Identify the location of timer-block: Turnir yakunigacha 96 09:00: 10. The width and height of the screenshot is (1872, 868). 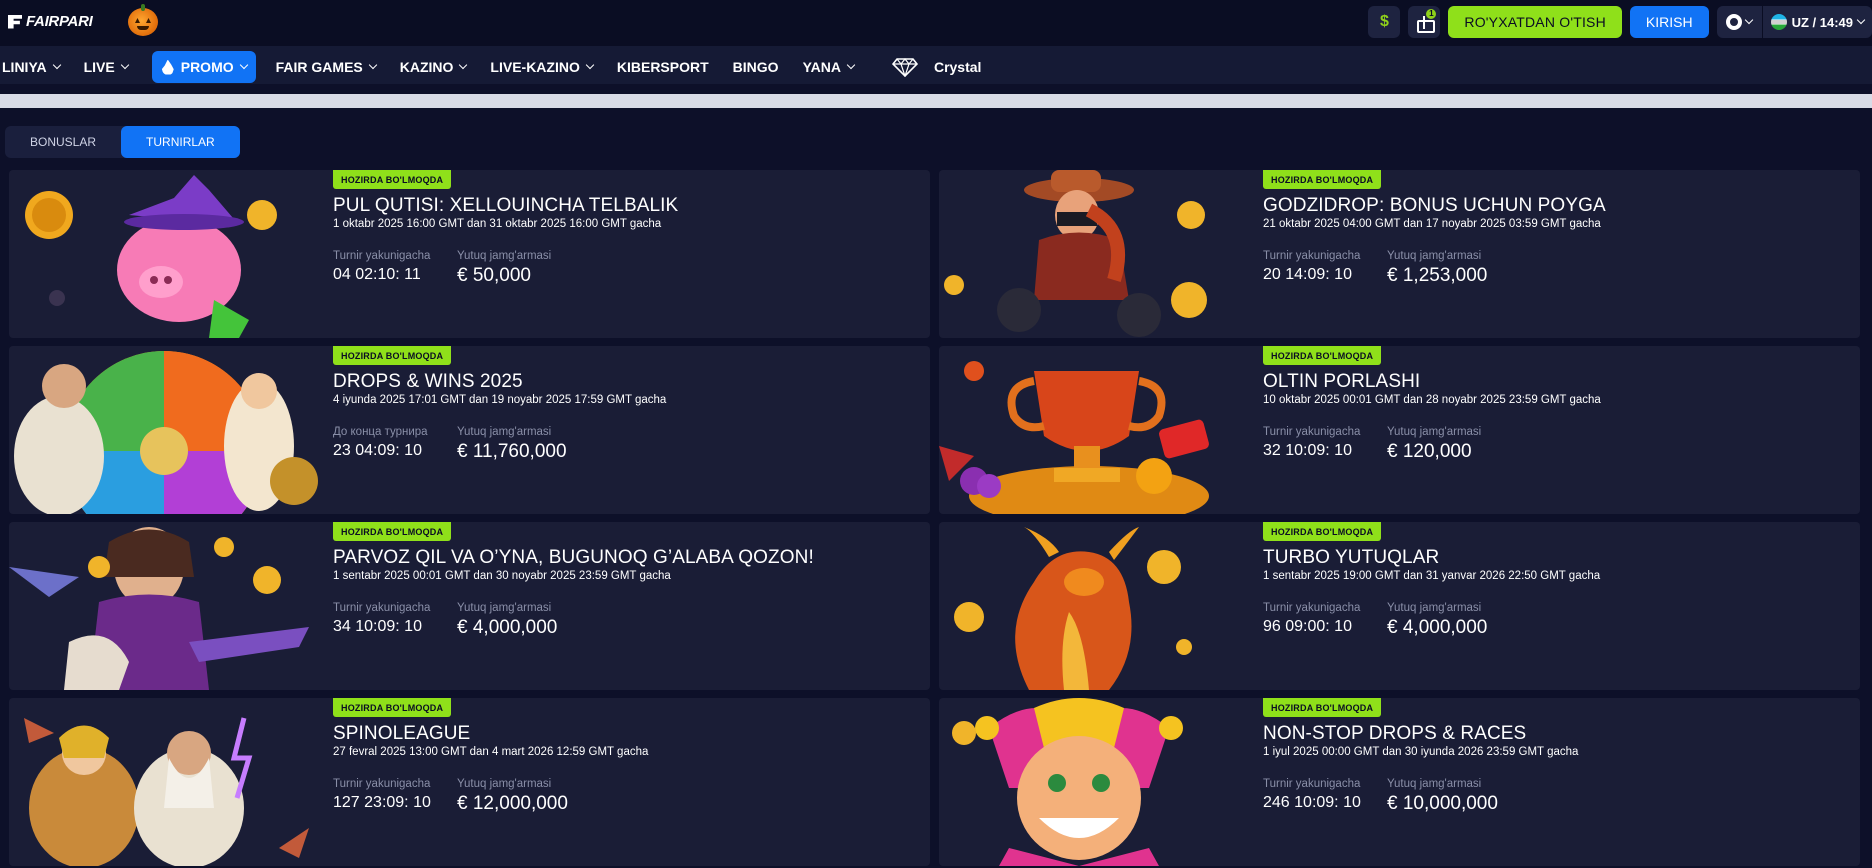
(1312, 618).